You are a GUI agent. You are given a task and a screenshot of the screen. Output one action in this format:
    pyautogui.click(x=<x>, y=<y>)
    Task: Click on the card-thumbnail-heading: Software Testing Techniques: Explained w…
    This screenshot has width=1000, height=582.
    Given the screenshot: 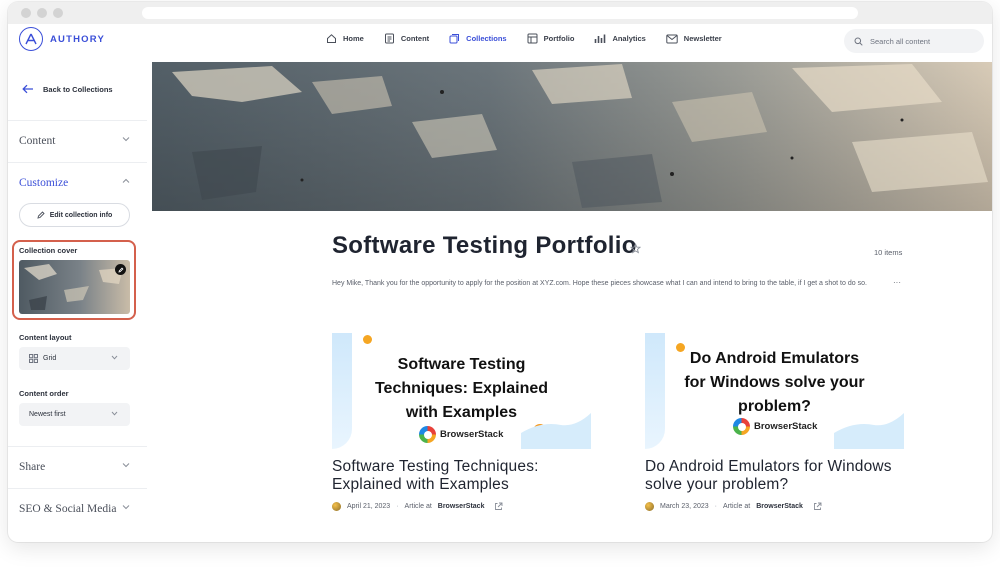 What is the action you would take?
    pyautogui.click(x=461, y=388)
    